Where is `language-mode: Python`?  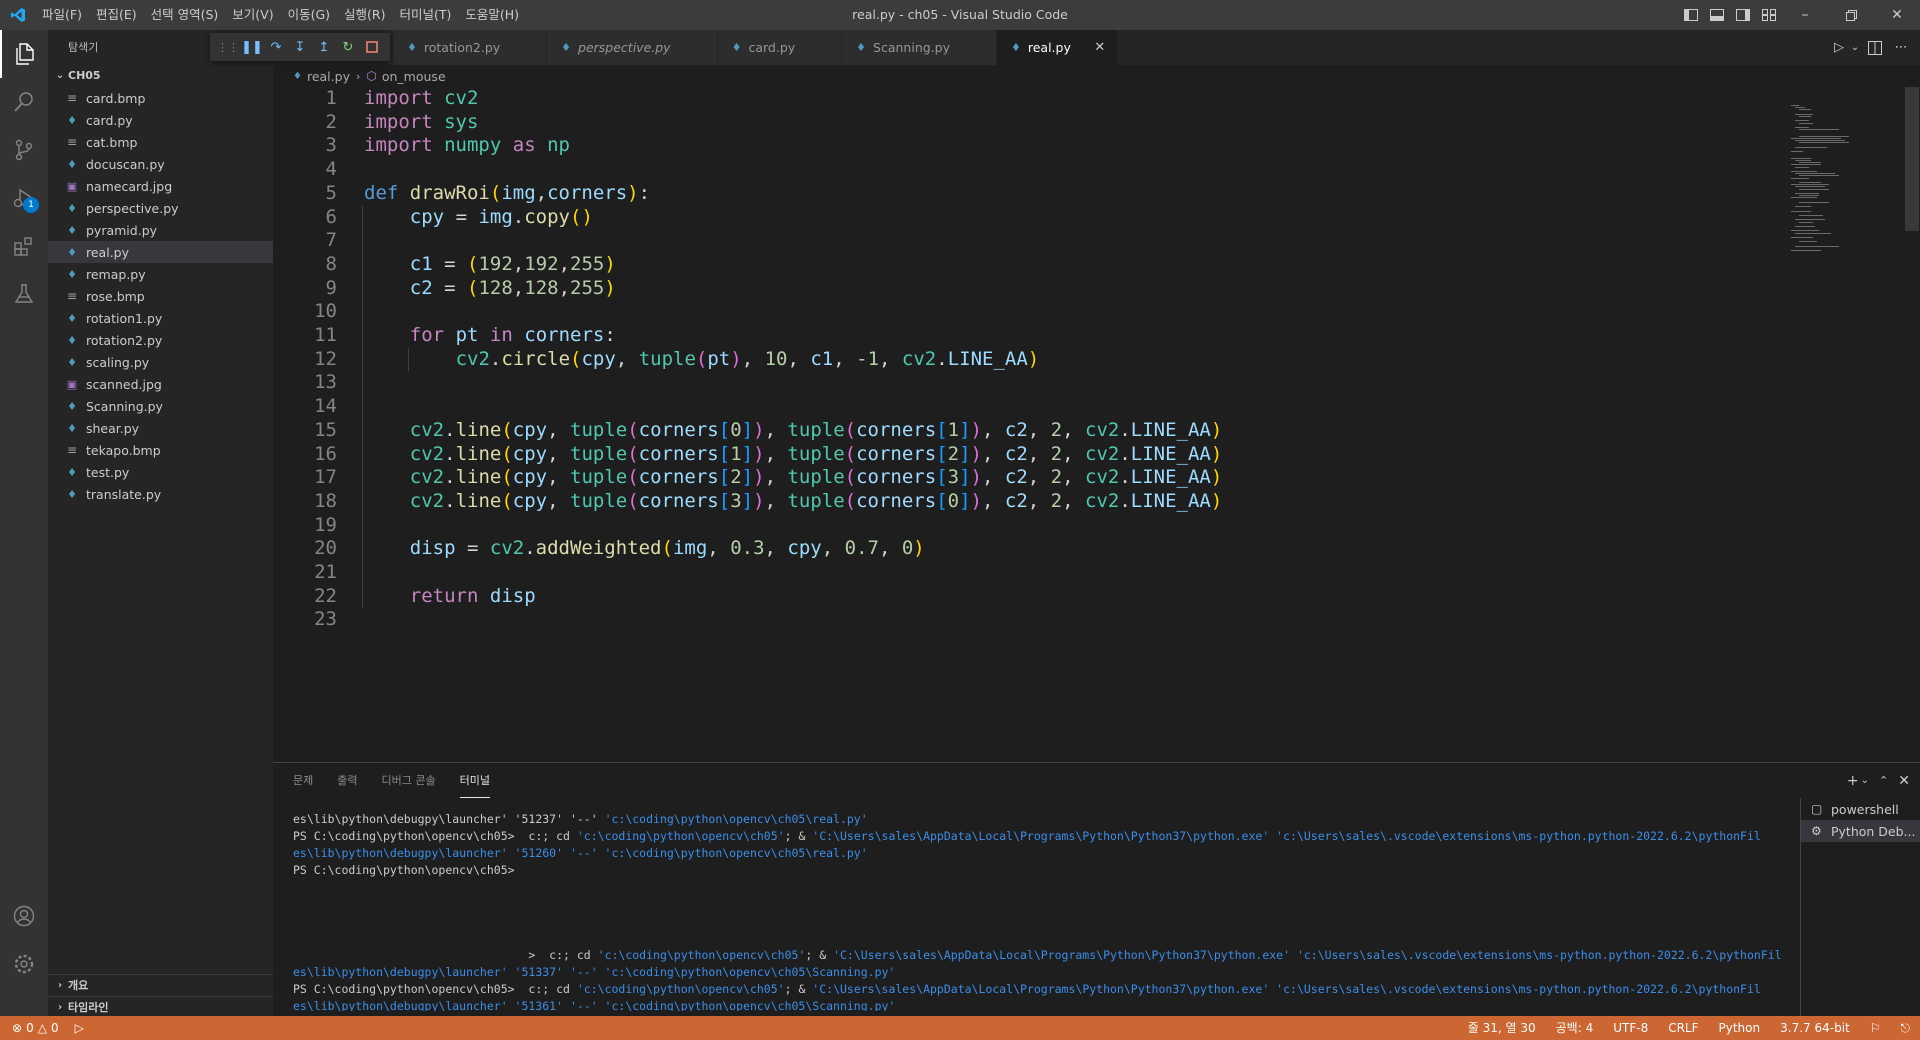 language-mode: Python is located at coordinates (1740, 1028).